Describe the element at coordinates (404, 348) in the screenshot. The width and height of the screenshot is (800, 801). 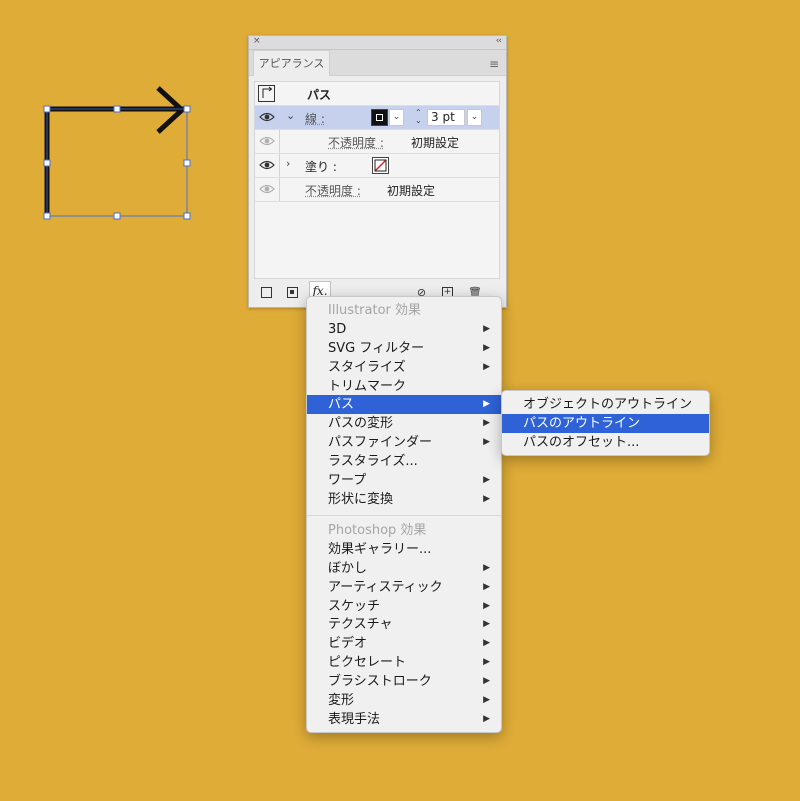
I see `menu-item-svg-filter: SVG フィルター ▶` at that location.